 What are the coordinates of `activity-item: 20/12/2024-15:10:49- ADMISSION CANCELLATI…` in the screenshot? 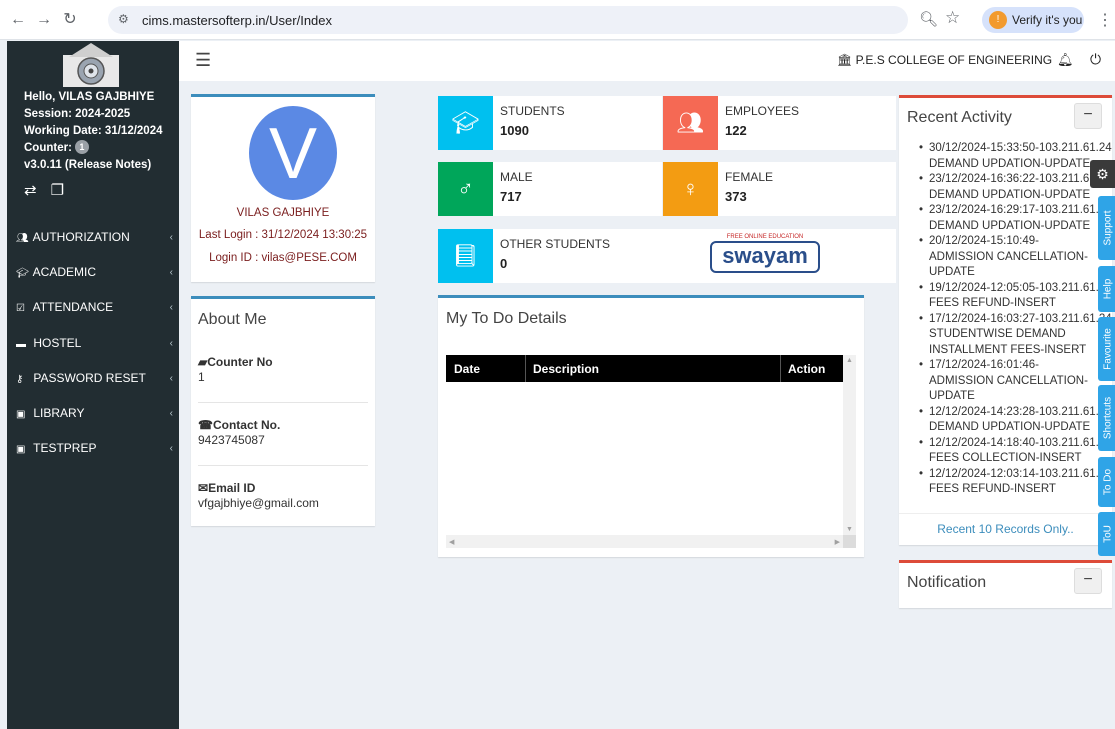 It's located at (1009, 257).